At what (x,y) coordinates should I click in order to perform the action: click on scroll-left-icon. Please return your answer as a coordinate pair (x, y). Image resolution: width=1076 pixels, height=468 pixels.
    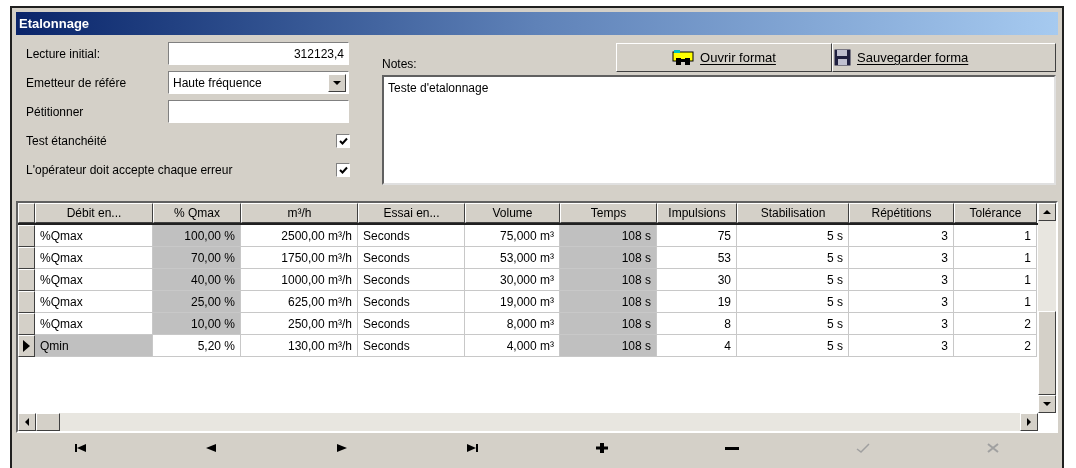
    Looking at the image, I should click on (27, 422).